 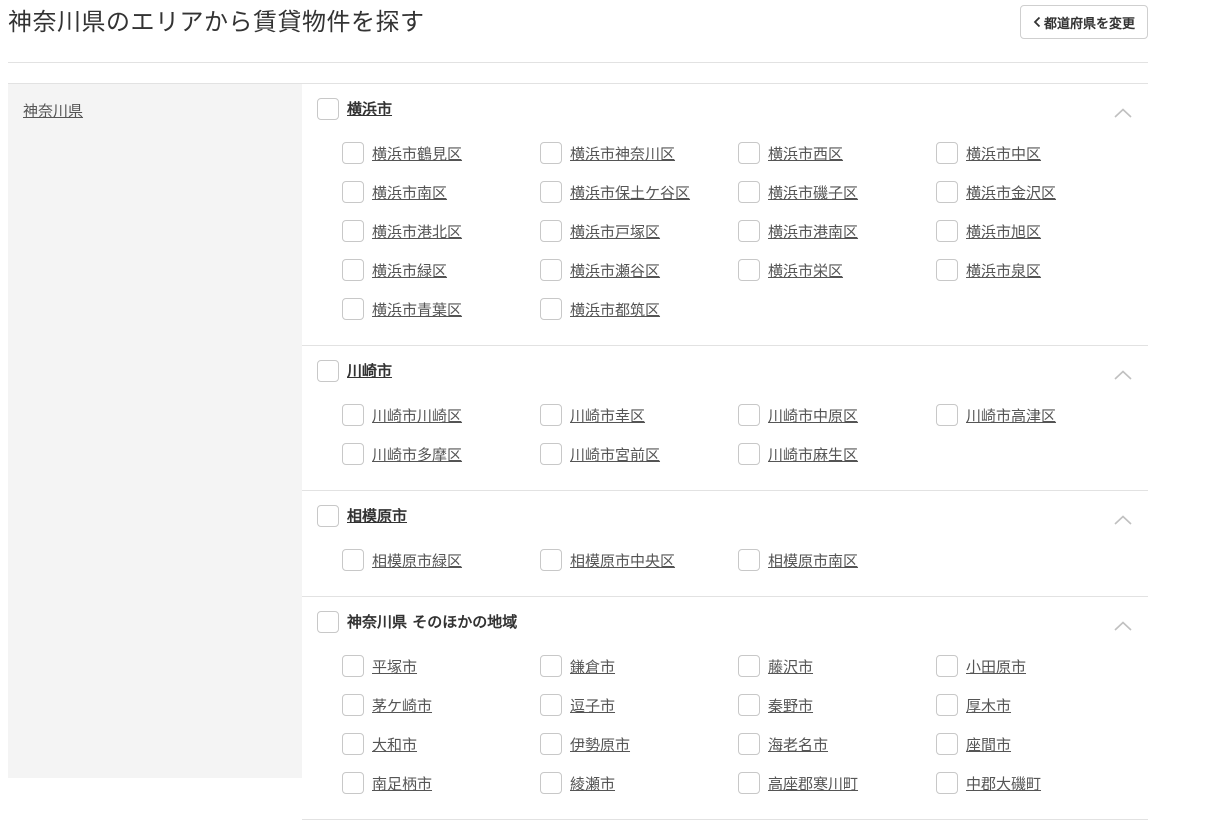 What do you see at coordinates (402, 706) in the screenshot?
I see `area-link: 茅ケ崎市` at bounding box center [402, 706].